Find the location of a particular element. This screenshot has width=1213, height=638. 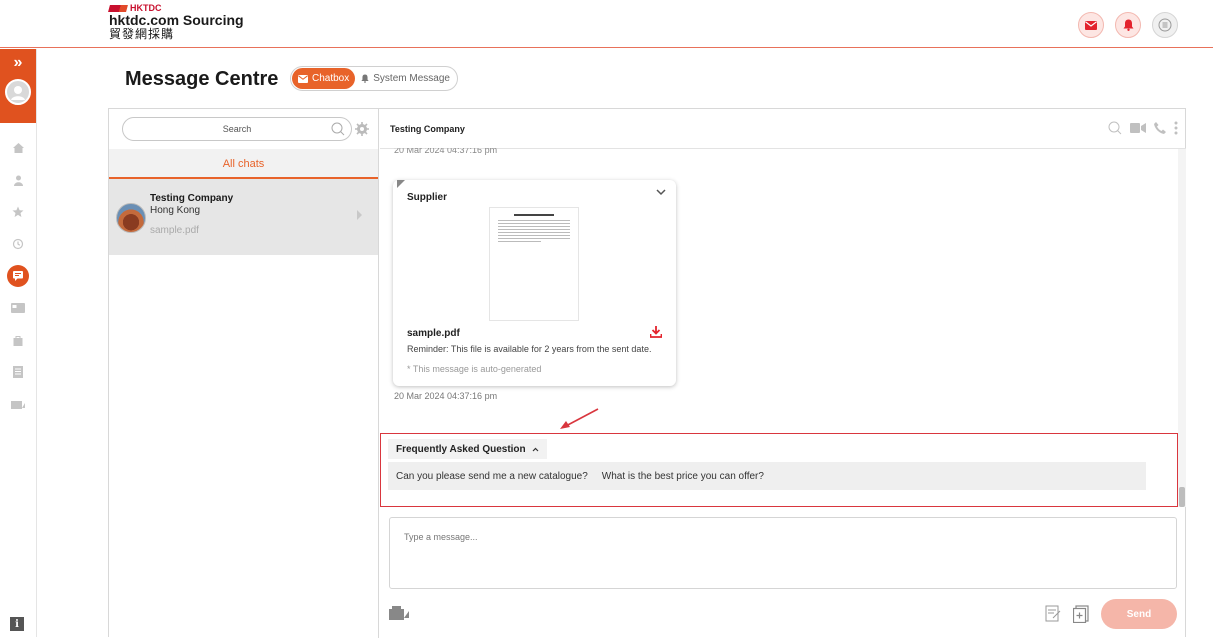

conversation-title: Testing Company is located at coordinates (427, 128).